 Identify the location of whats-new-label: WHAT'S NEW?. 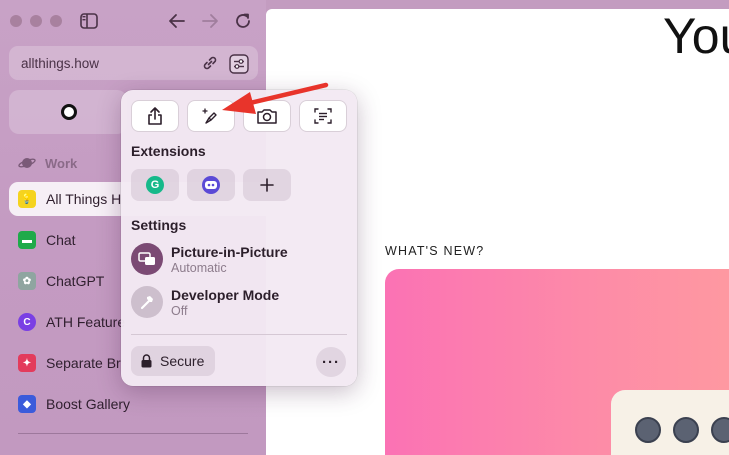
(435, 251).